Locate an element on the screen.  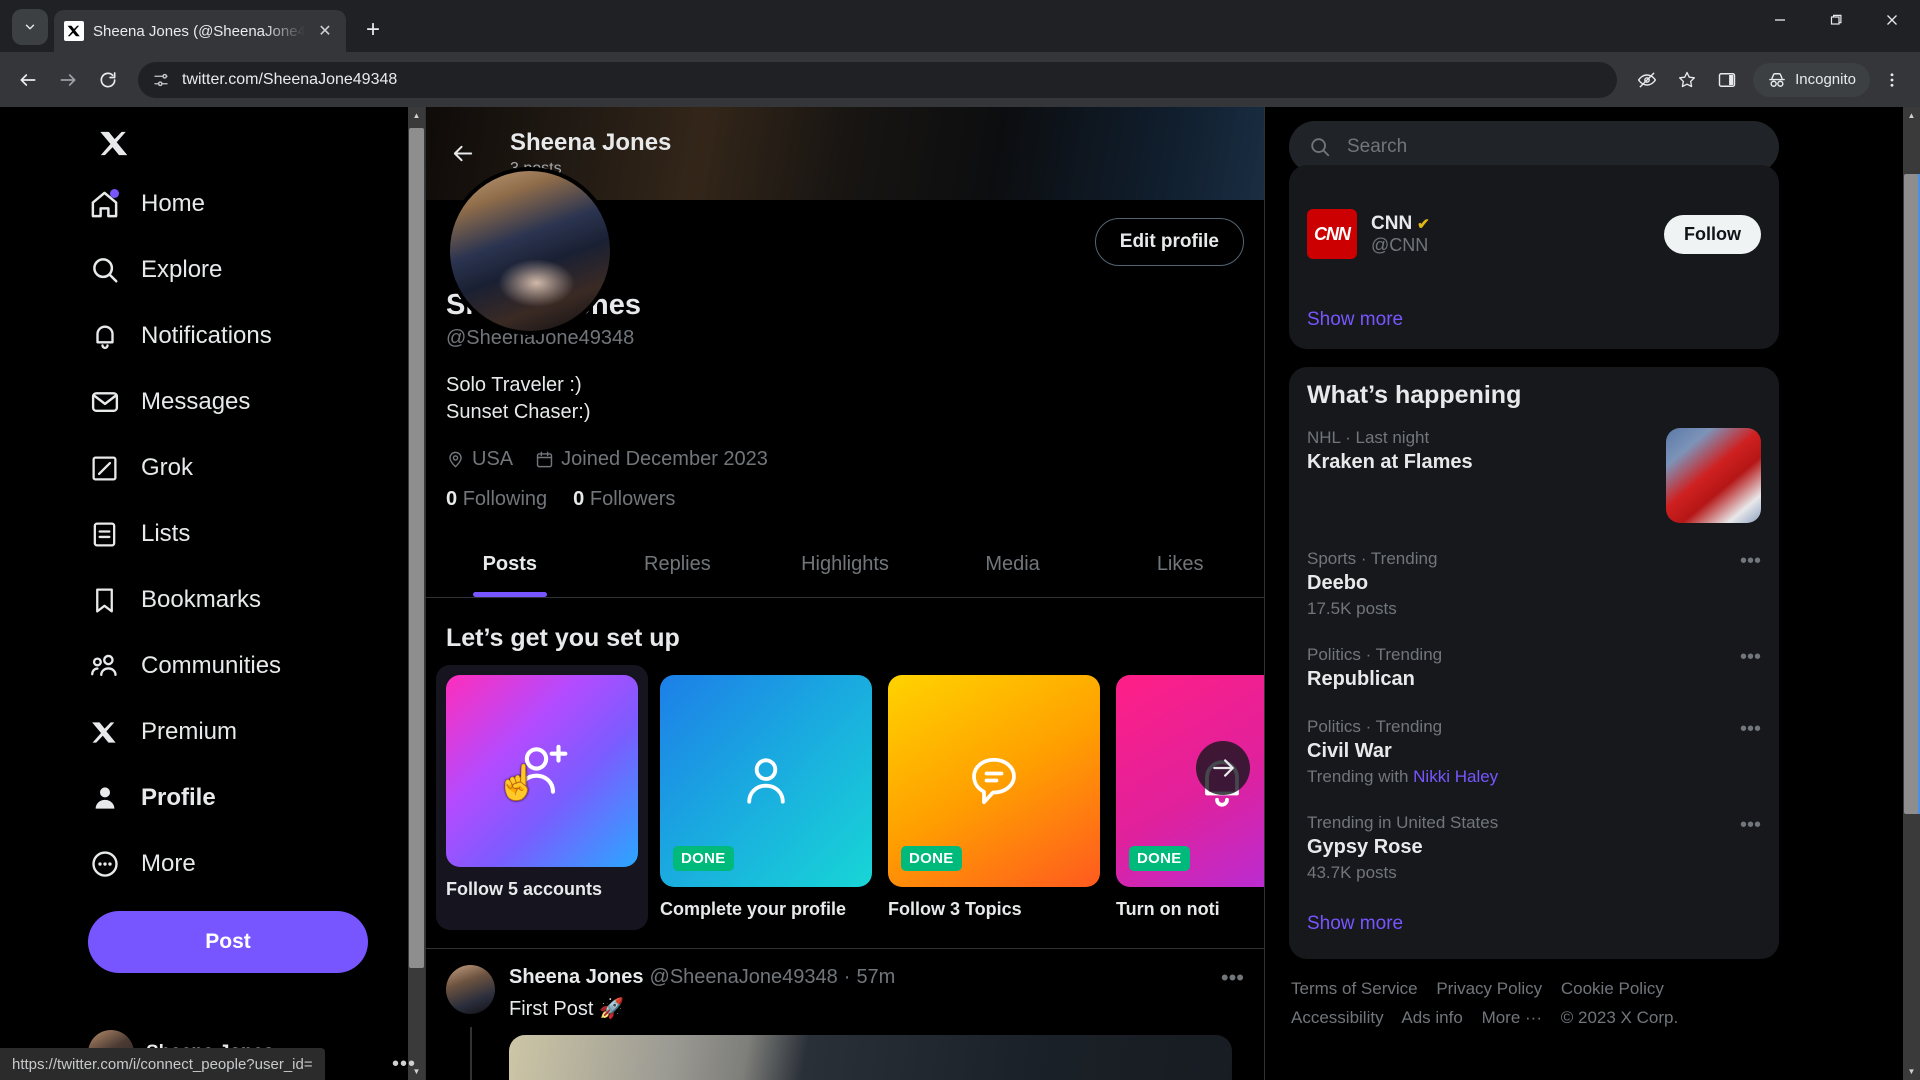
trend-name: Gypsy Rose is located at coordinates (1365, 847).